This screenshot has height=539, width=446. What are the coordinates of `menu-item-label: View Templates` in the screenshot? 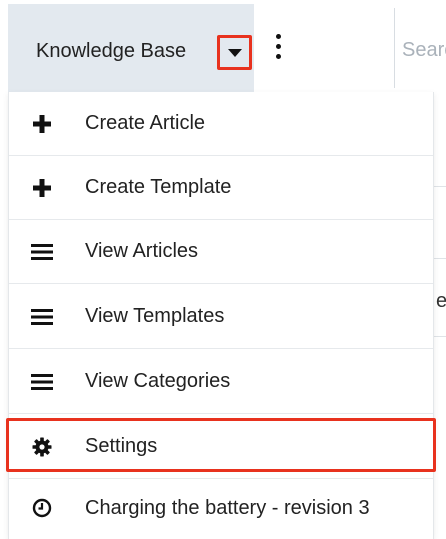 It's located at (155, 316).